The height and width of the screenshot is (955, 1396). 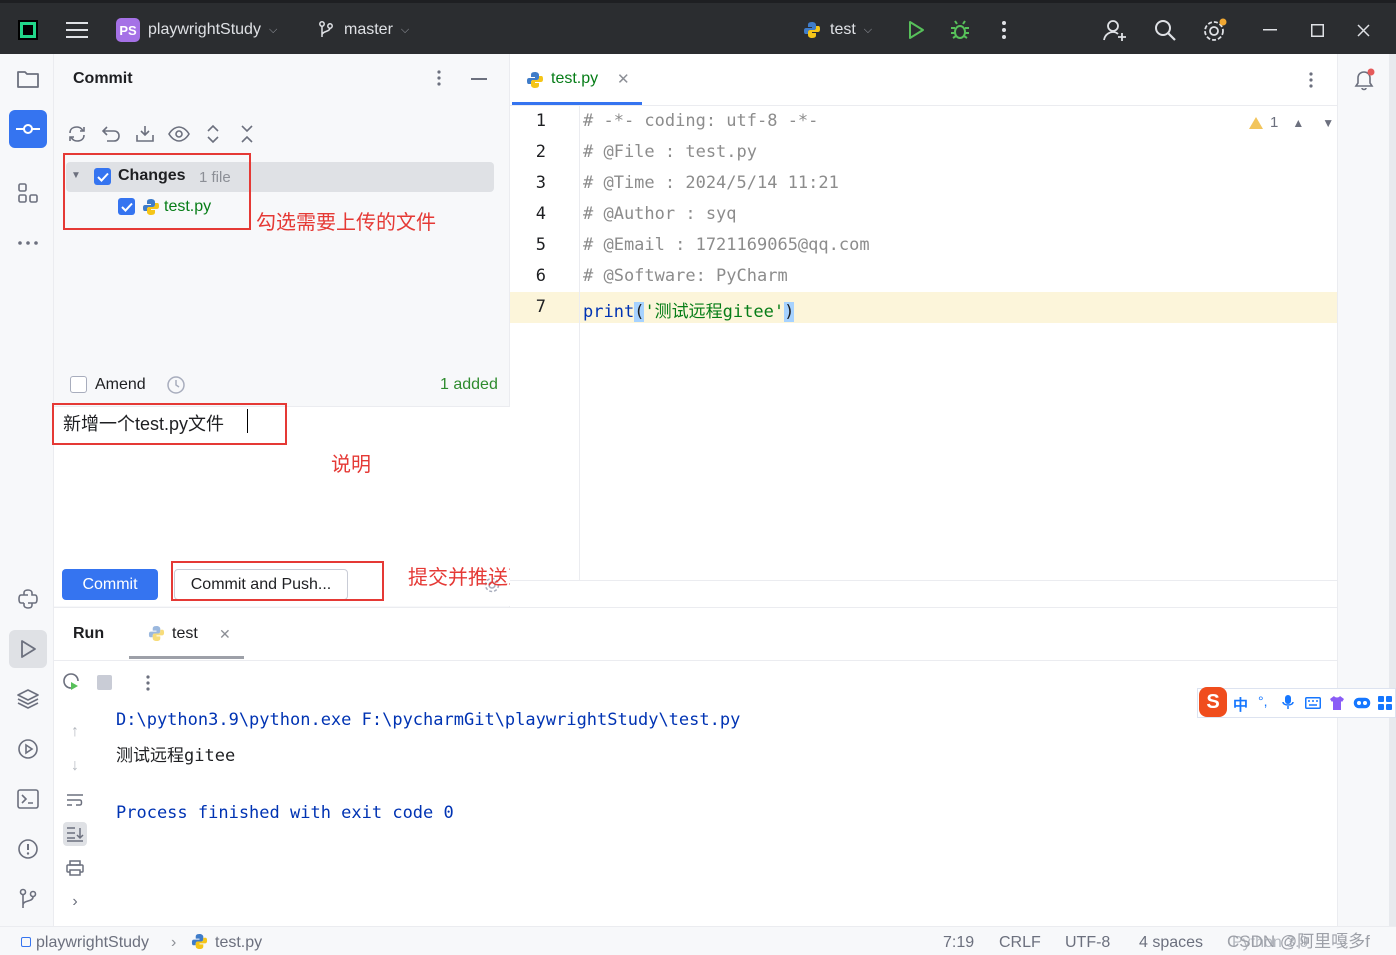 I want to click on ime-toolbar: S 中 °,, so click(x=1296, y=702).